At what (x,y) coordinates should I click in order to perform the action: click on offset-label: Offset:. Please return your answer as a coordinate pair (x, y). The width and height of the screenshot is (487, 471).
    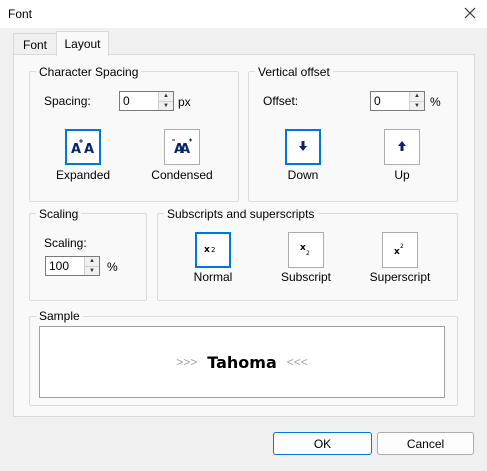
    Looking at the image, I should click on (281, 101).